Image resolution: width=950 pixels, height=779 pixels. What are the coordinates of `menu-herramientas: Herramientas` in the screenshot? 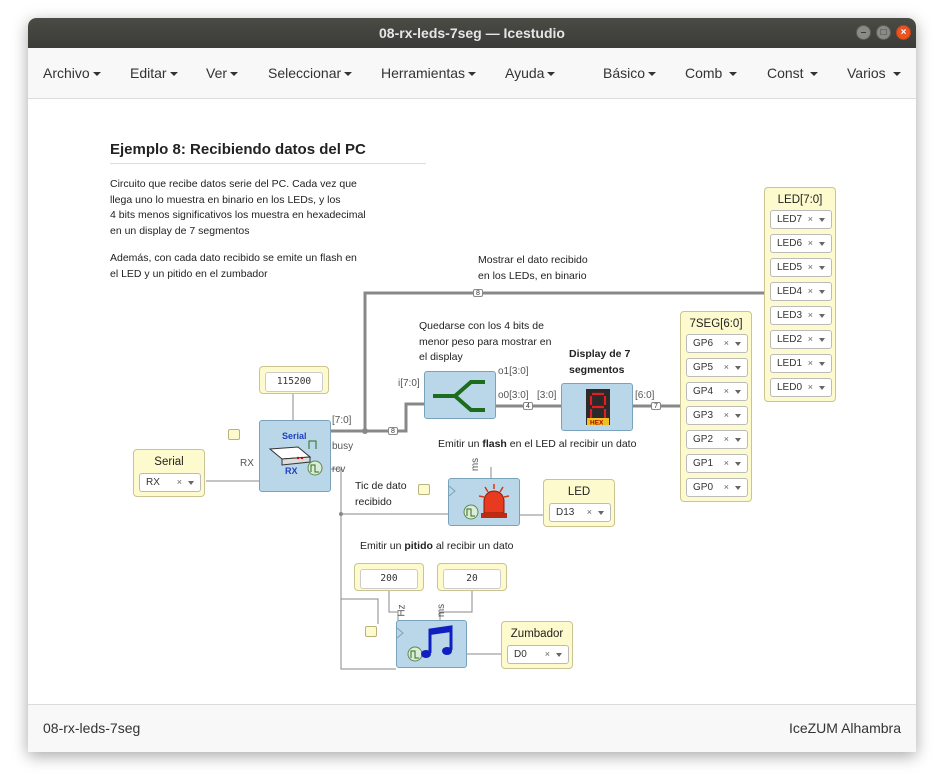 It's located at (429, 73).